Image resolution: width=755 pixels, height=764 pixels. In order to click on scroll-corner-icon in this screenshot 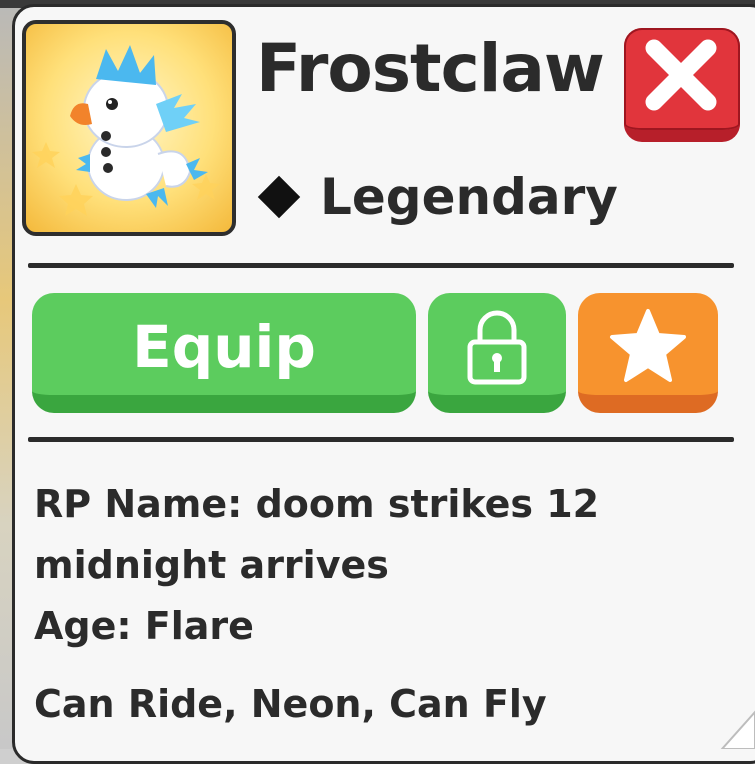, I will do `click(737, 729)`.